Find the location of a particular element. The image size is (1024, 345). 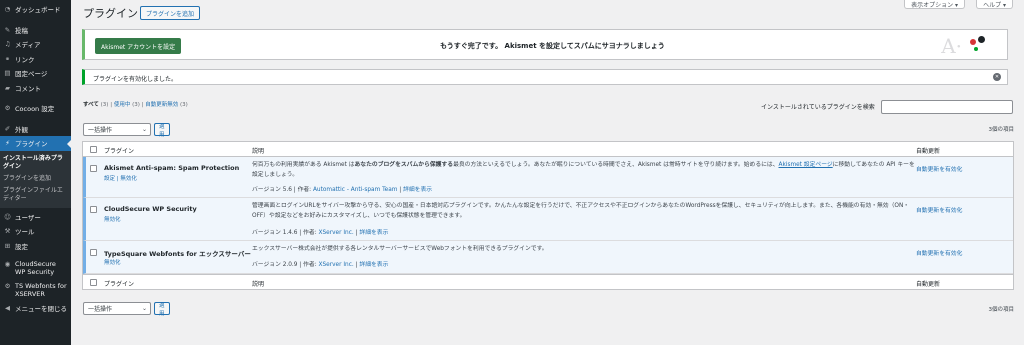

filter-auto-disabled-count: (3) is located at coordinates (184, 105).